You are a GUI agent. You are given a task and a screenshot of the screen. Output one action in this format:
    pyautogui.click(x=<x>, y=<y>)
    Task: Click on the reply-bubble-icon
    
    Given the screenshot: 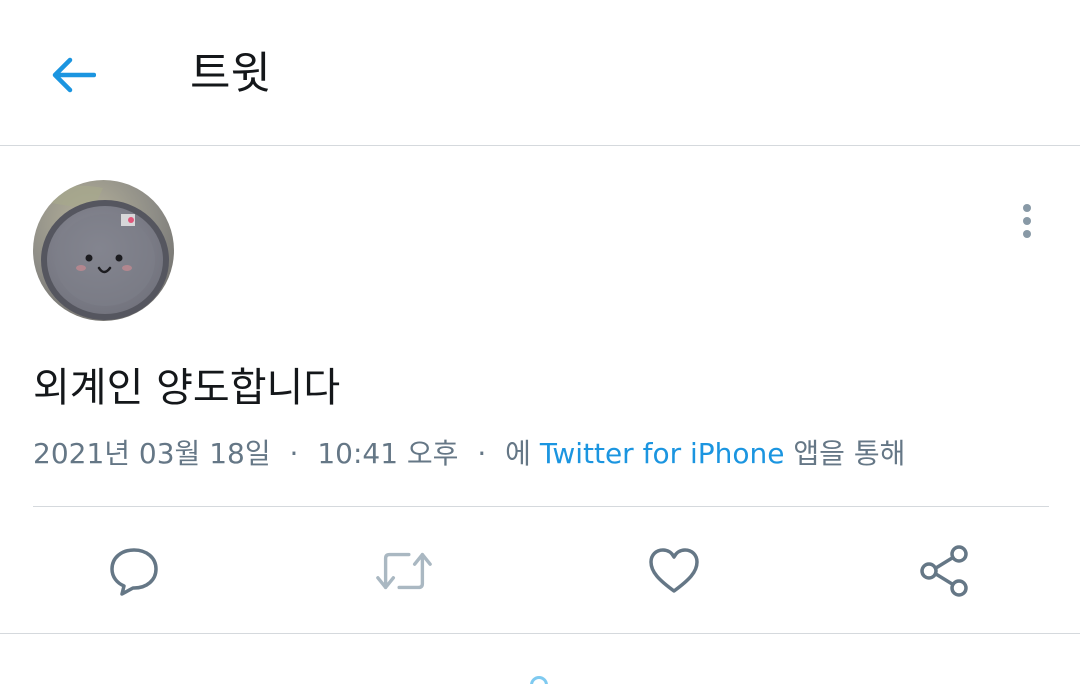 What is the action you would take?
    pyautogui.click(x=134, y=572)
    